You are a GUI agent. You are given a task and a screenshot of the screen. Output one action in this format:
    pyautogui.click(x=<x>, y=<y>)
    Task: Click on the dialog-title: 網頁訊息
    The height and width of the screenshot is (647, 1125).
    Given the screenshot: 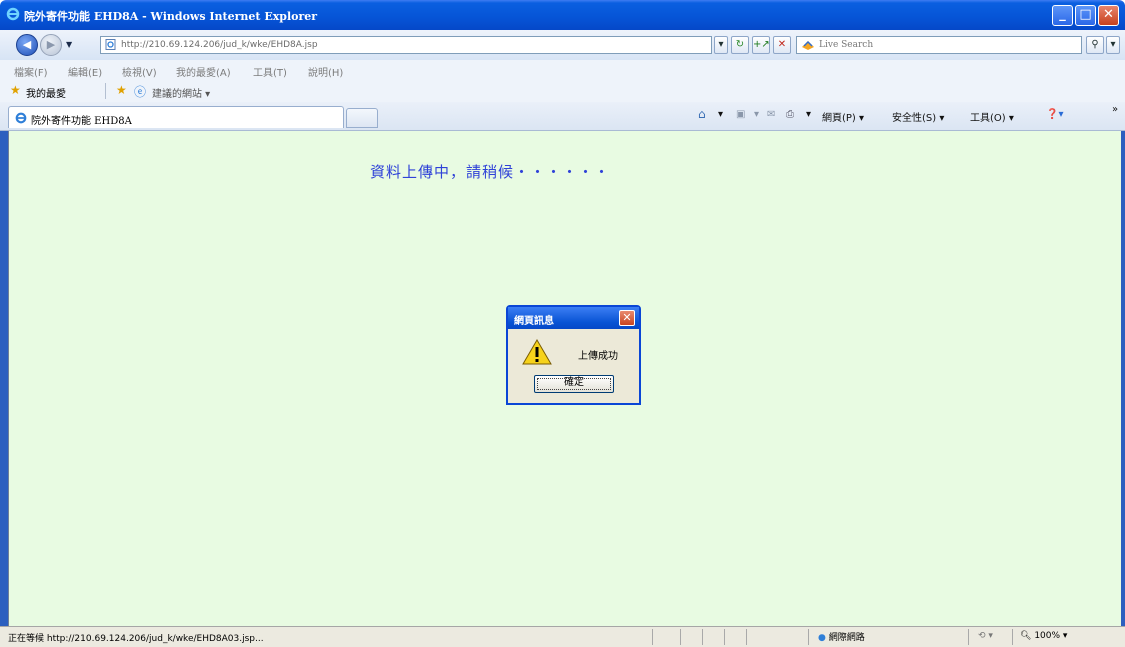 What is the action you would take?
    pyautogui.click(x=534, y=321)
    